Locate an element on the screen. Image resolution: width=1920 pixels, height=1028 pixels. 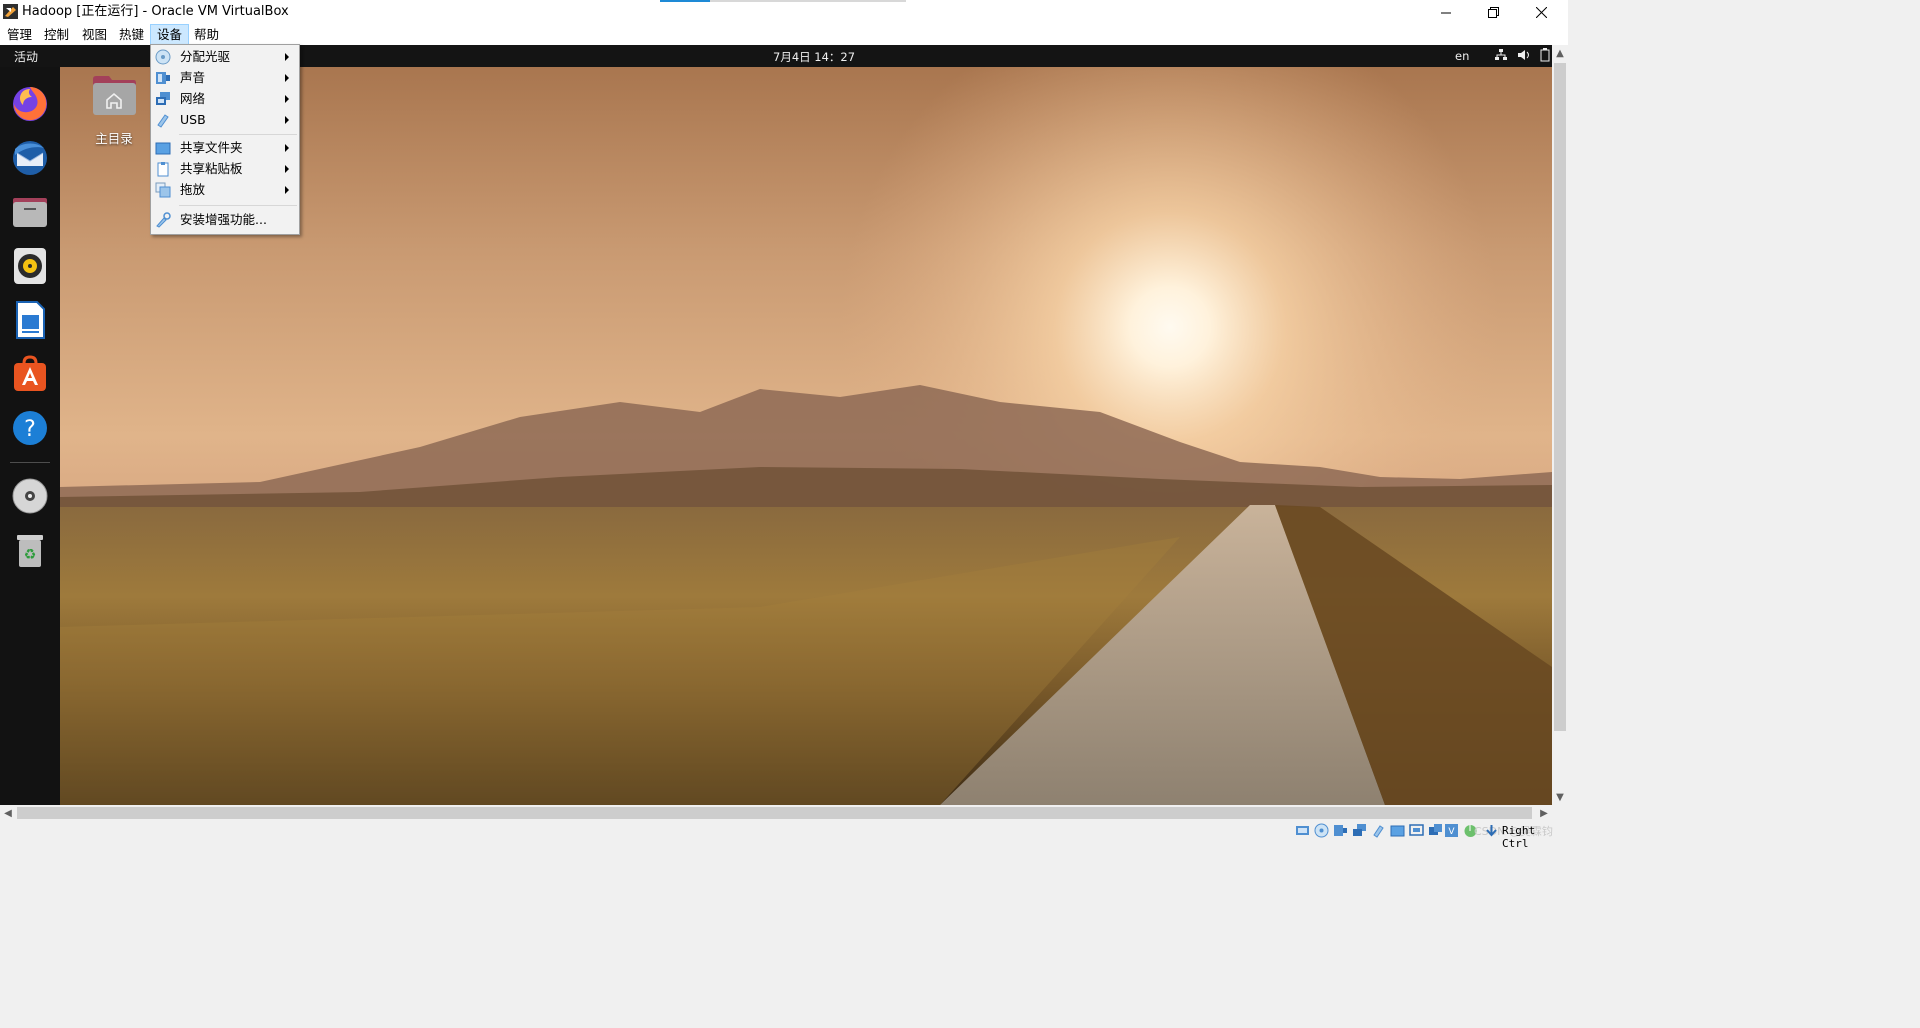
menu-item-label: 分配光驱 is located at coordinates (205, 56).